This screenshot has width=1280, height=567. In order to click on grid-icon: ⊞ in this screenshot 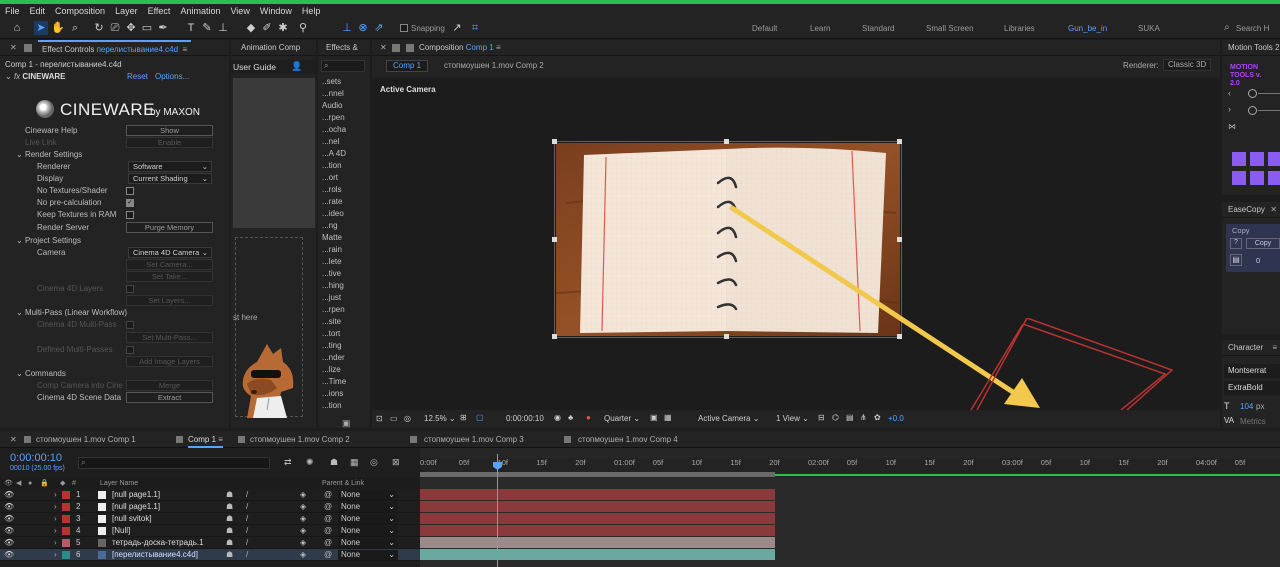, I will do `click(463, 417)`.